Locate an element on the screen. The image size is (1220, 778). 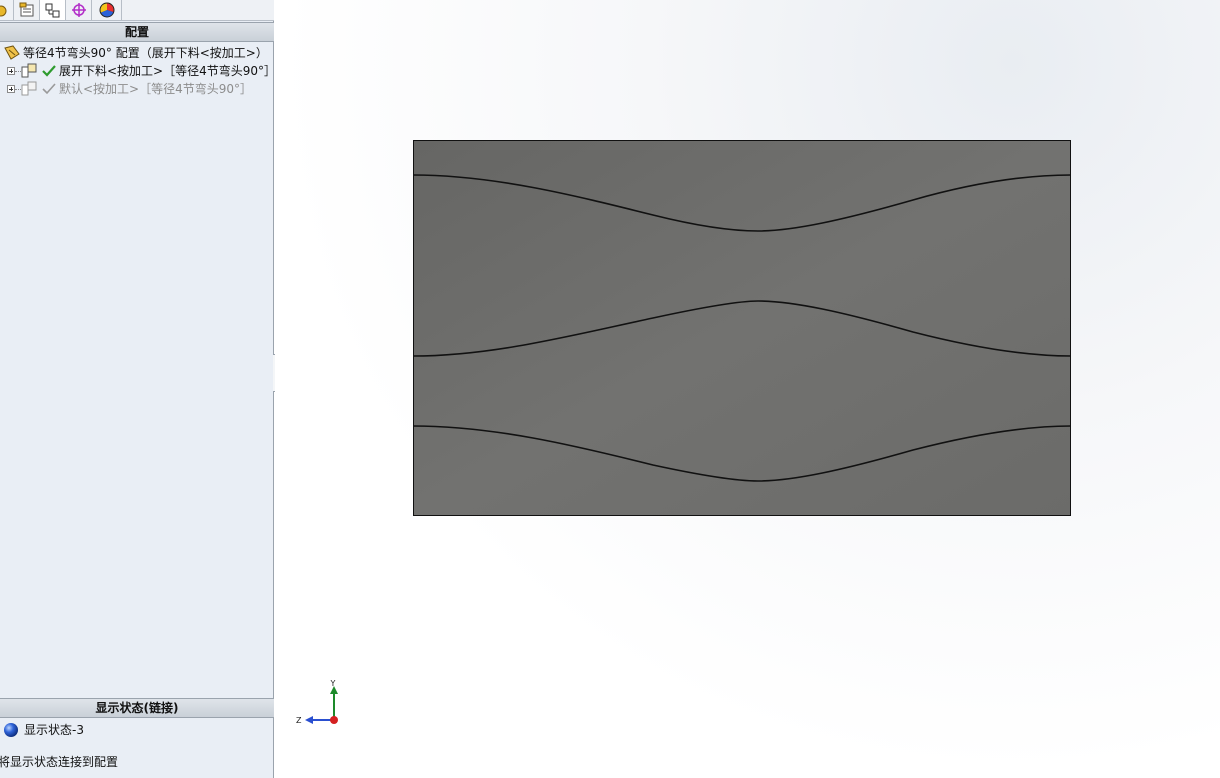
config-item-default: 默认<按加工>［等径4节弯头90°］ is located at coordinates (137, 89).